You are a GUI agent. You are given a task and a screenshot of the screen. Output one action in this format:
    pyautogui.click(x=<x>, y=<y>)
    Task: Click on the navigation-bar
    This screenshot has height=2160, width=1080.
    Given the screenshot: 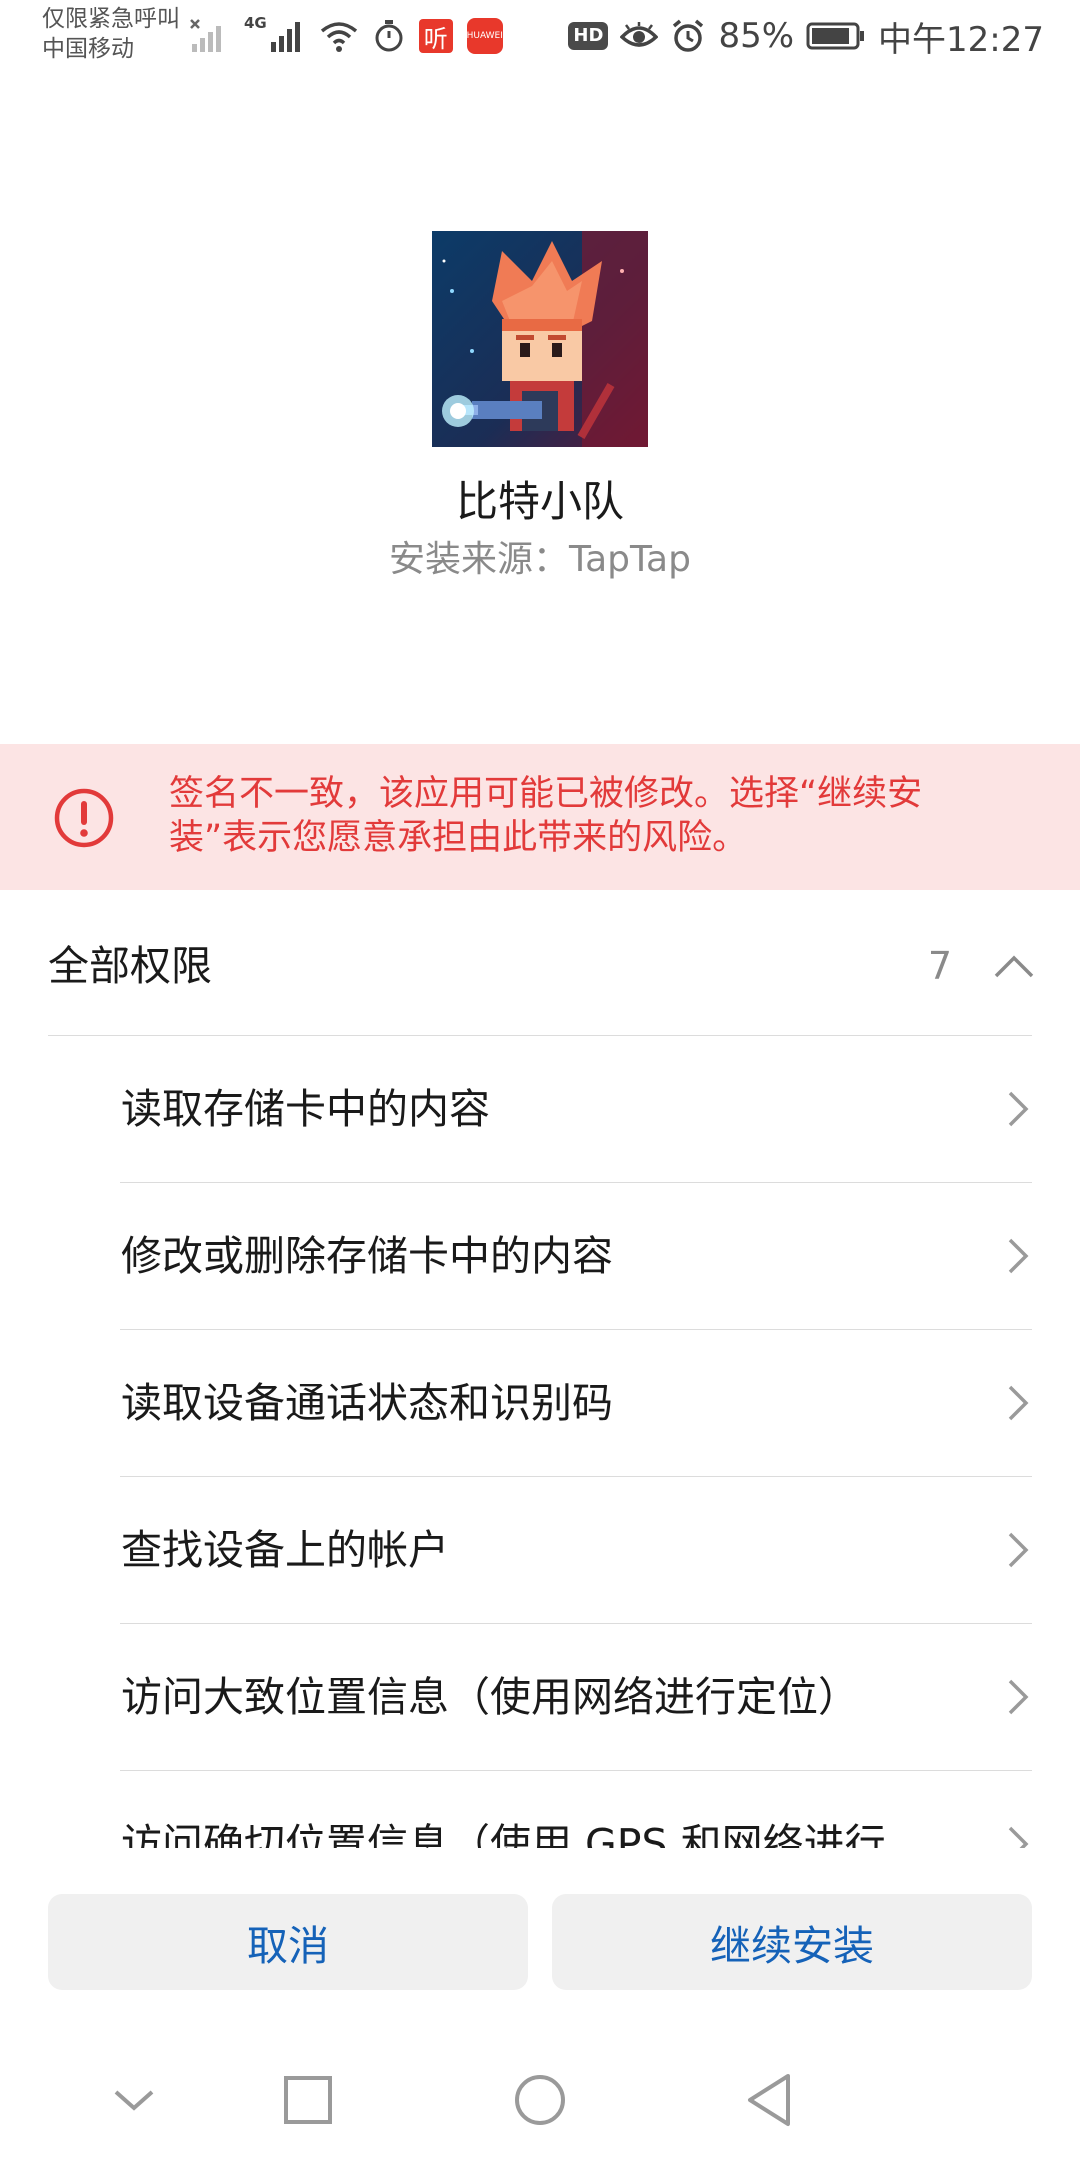 What is the action you would take?
    pyautogui.click(x=540, y=2100)
    